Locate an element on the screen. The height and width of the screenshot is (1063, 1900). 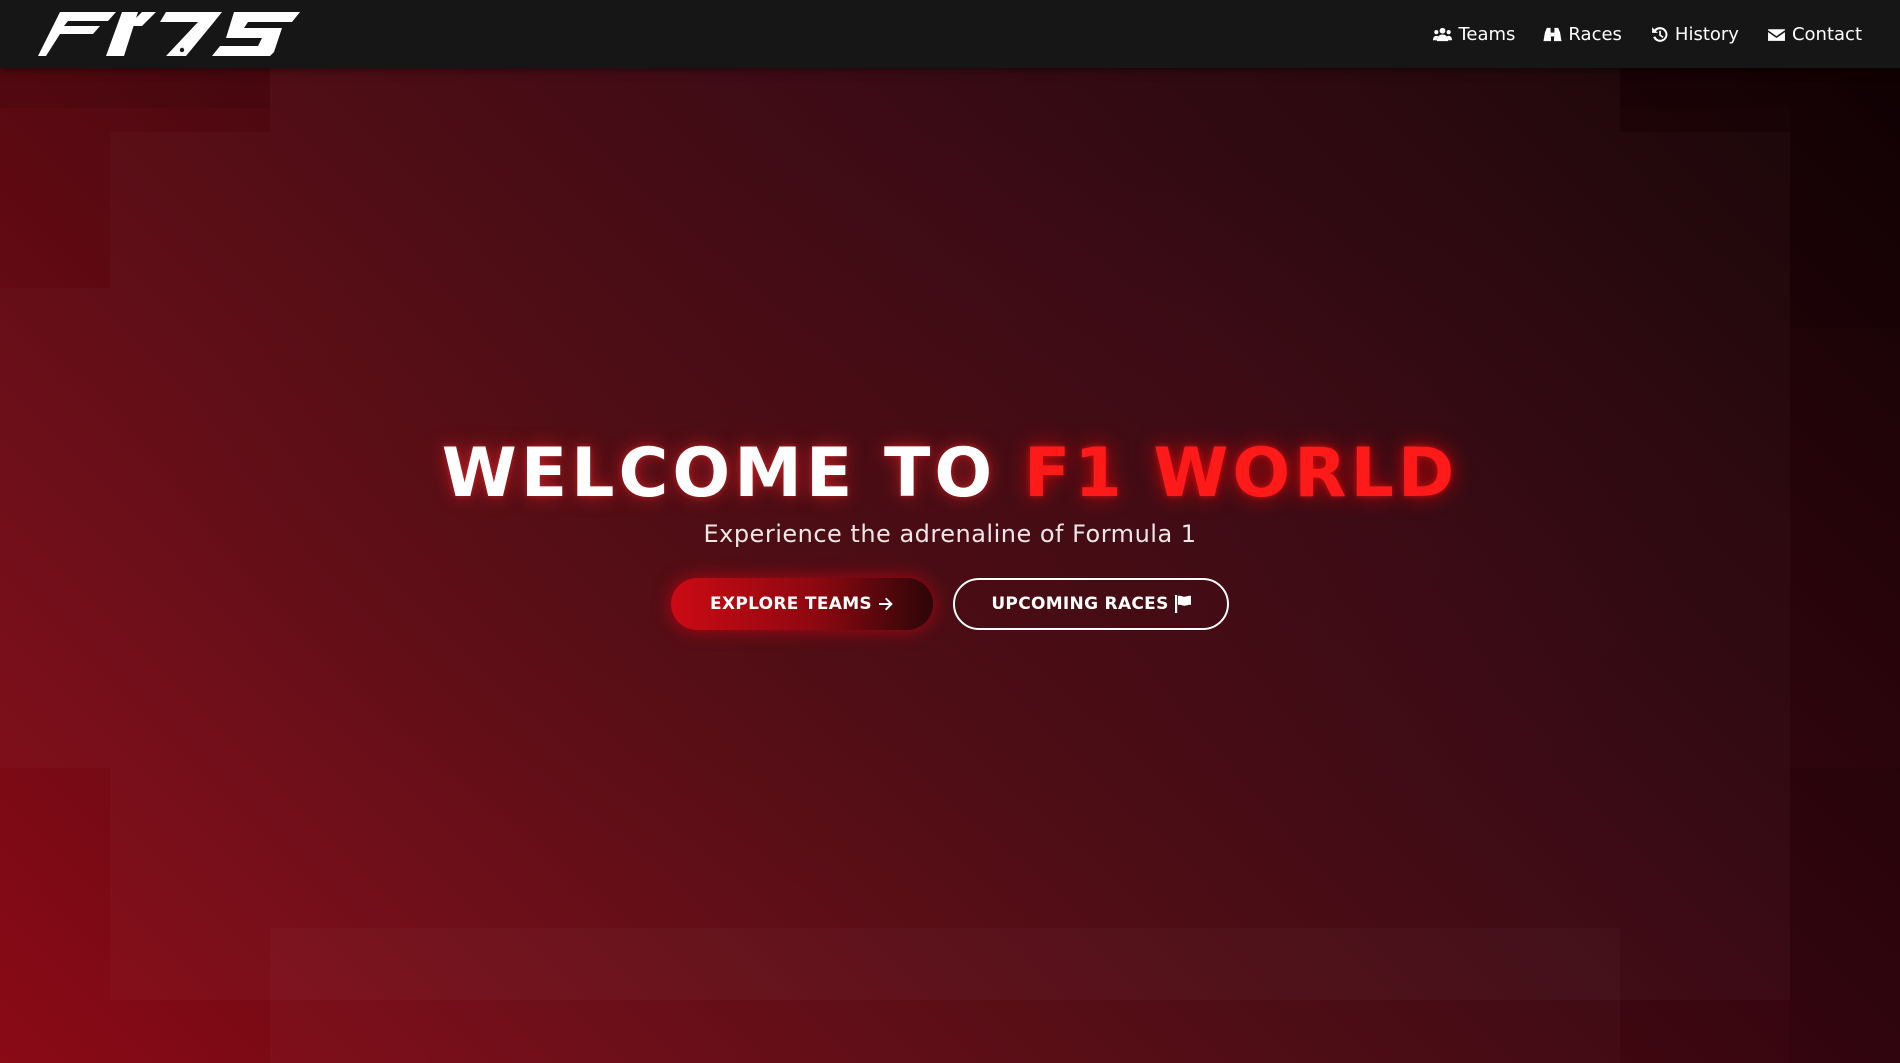
arrow-right-icon is located at coordinates (885, 604).